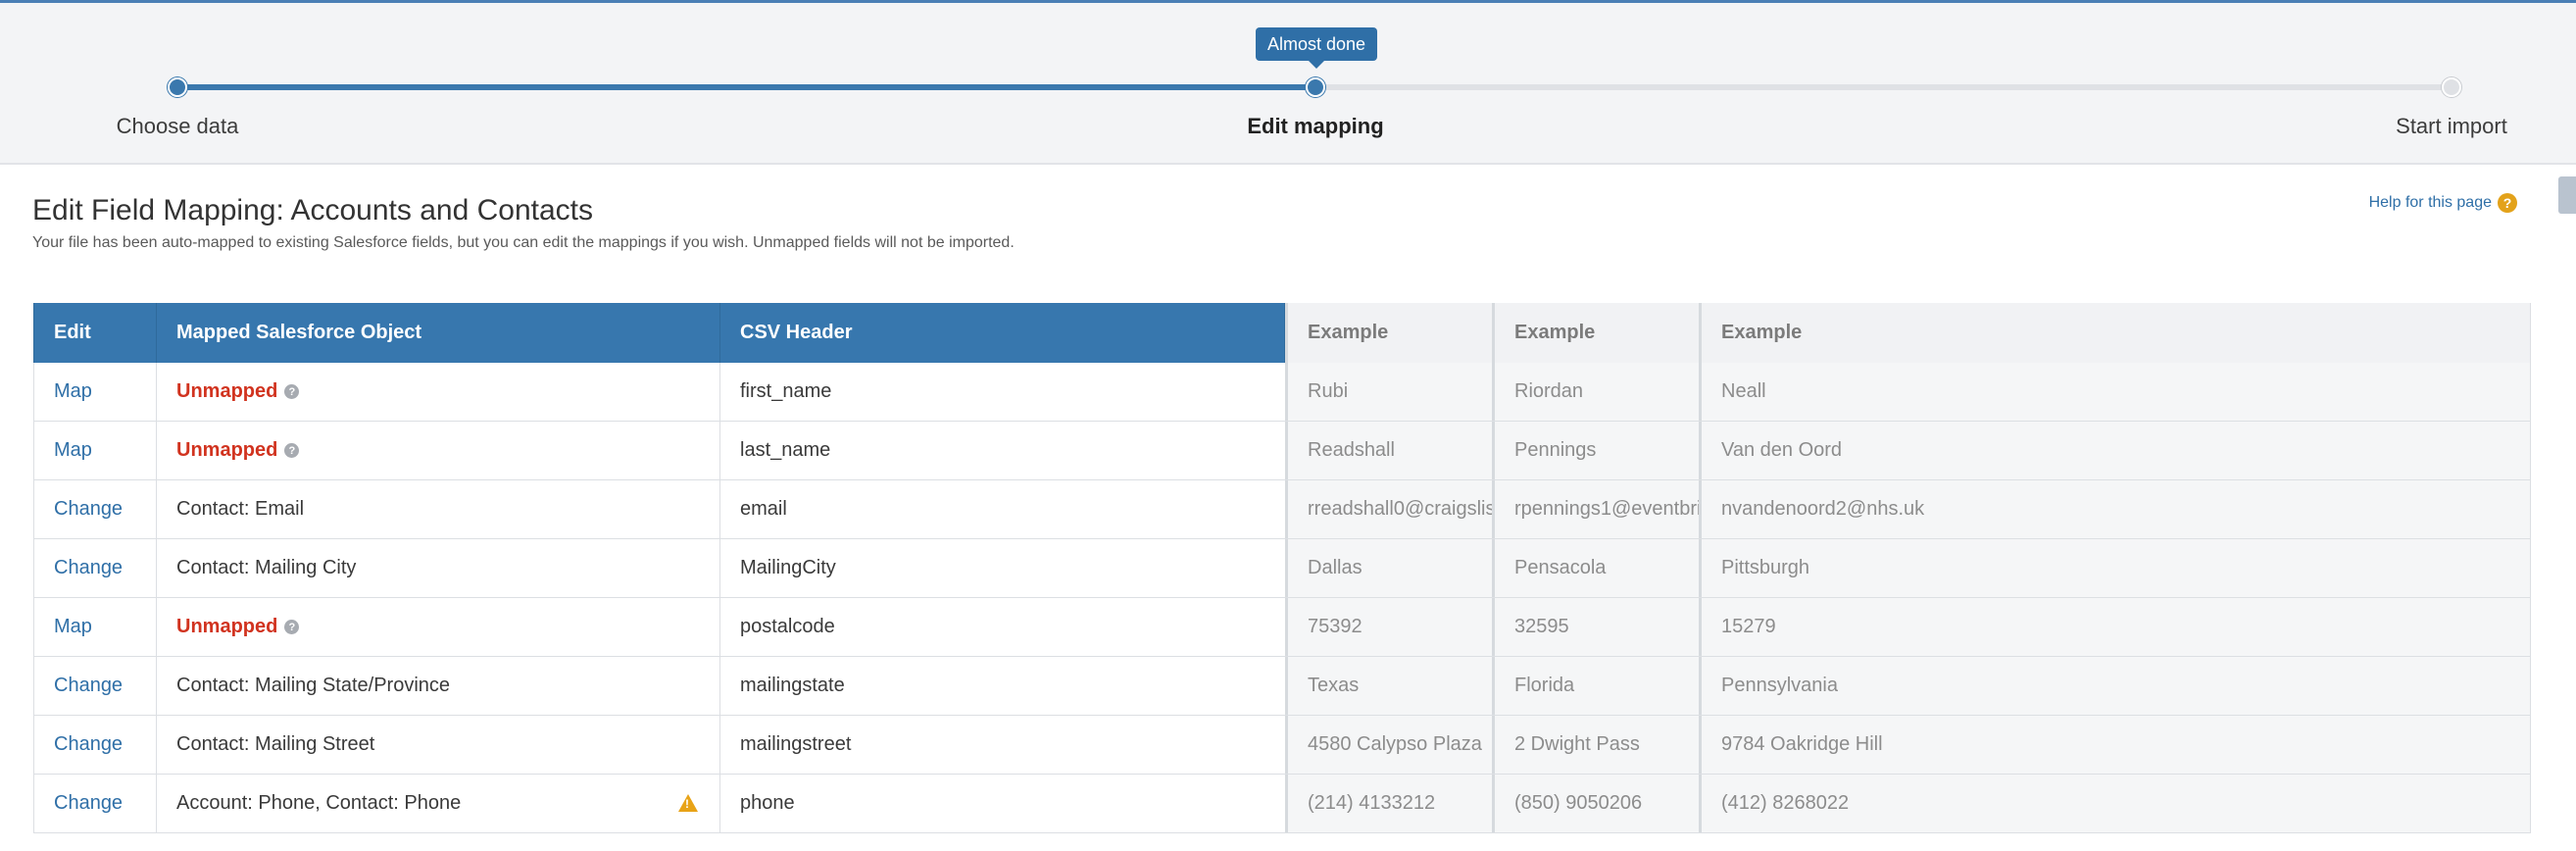 The height and width of the screenshot is (851, 2576). What do you see at coordinates (1595, 686) in the screenshot?
I see `example-cell-2: Florida` at bounding box center [1595, 686].